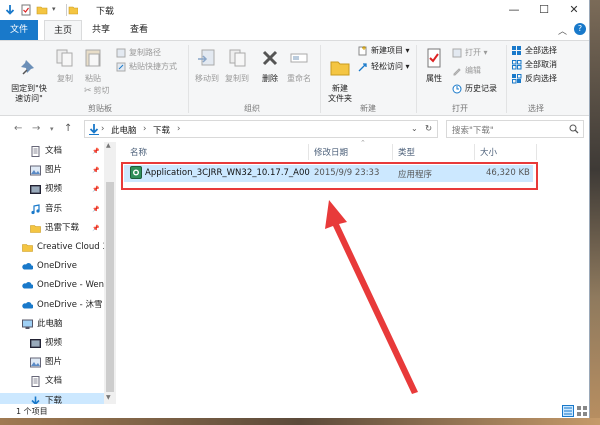 The width and height of the screenshot is (600, 425). What do you see at coordinates (35, 151) in the screenshot?
I see `document-icon` at bounding box center [35, 151].